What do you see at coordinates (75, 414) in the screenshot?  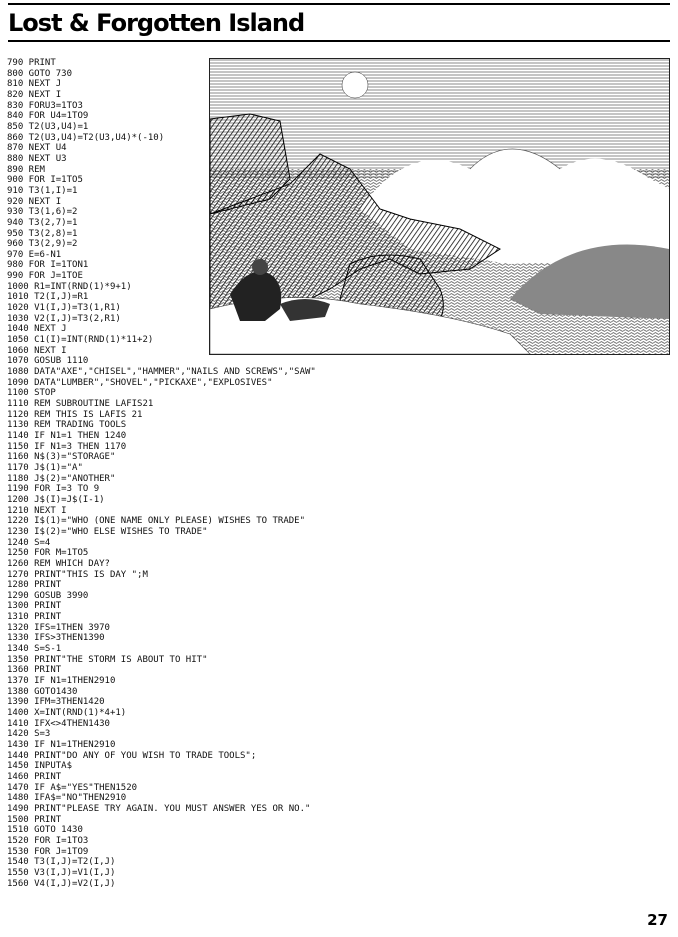 I see `code-line: 1120 REM THIS IS LAFIS 21` at bounding box center [75, 414].